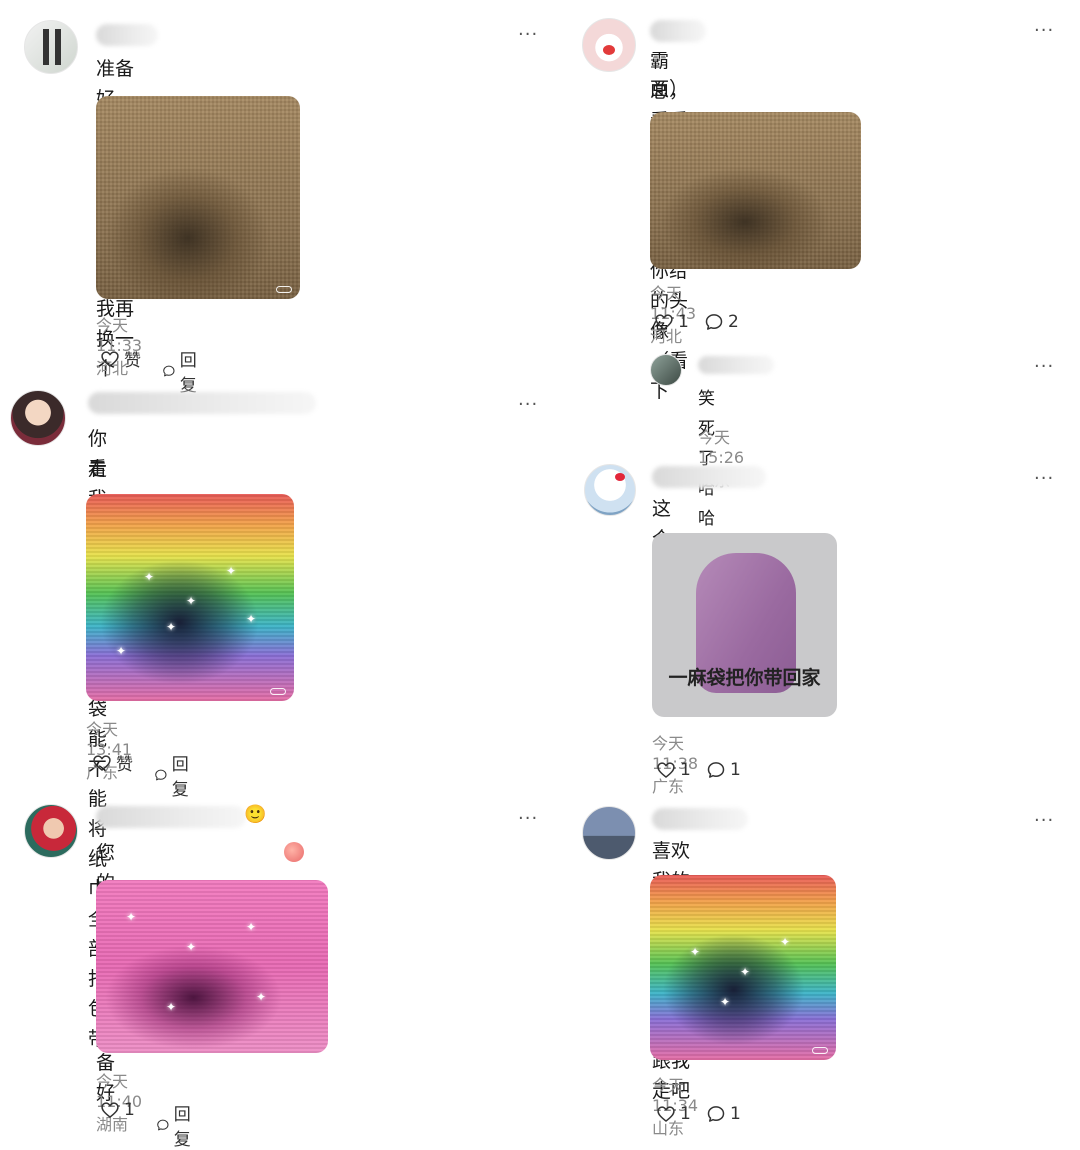 This screenshot has height=1150, width=1080. Describe the element at coordinates (744, 678) in the screenshot. I see `image-caption: 一麻袋把你带回家` at that location.